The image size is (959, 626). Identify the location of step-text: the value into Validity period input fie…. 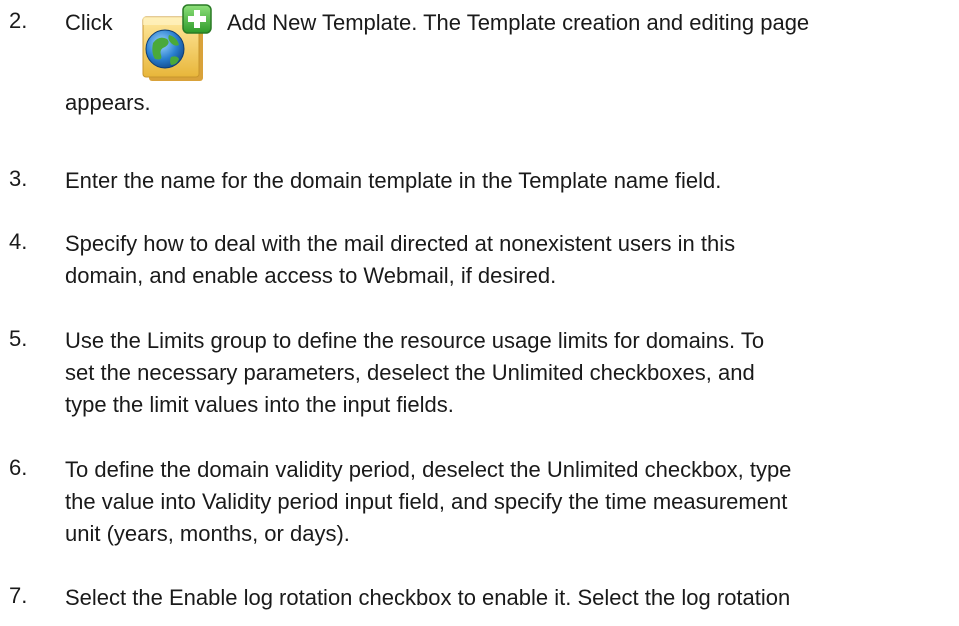
(426, 501).